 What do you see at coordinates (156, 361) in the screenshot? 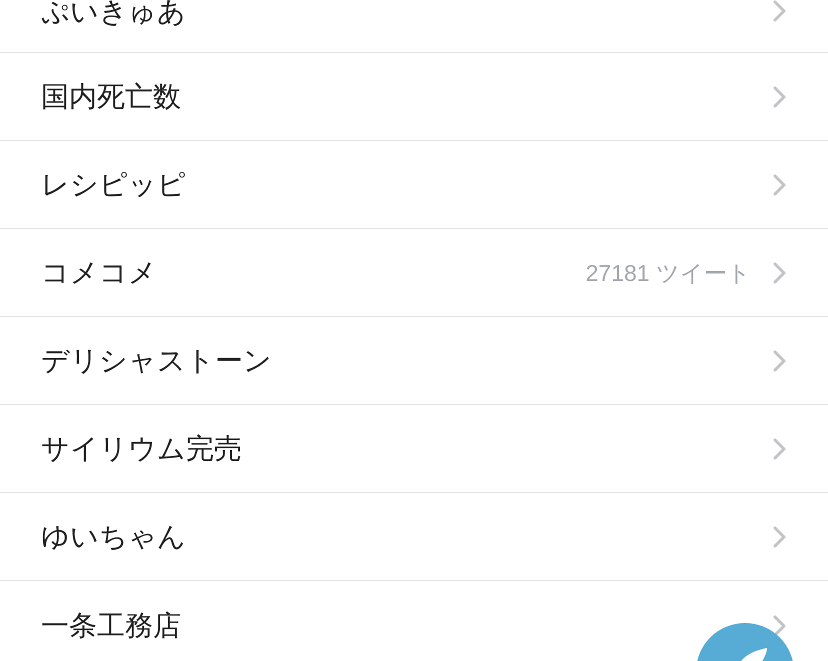
I see `trend-name: デリシャストーン` at bounding box center [156, 361].